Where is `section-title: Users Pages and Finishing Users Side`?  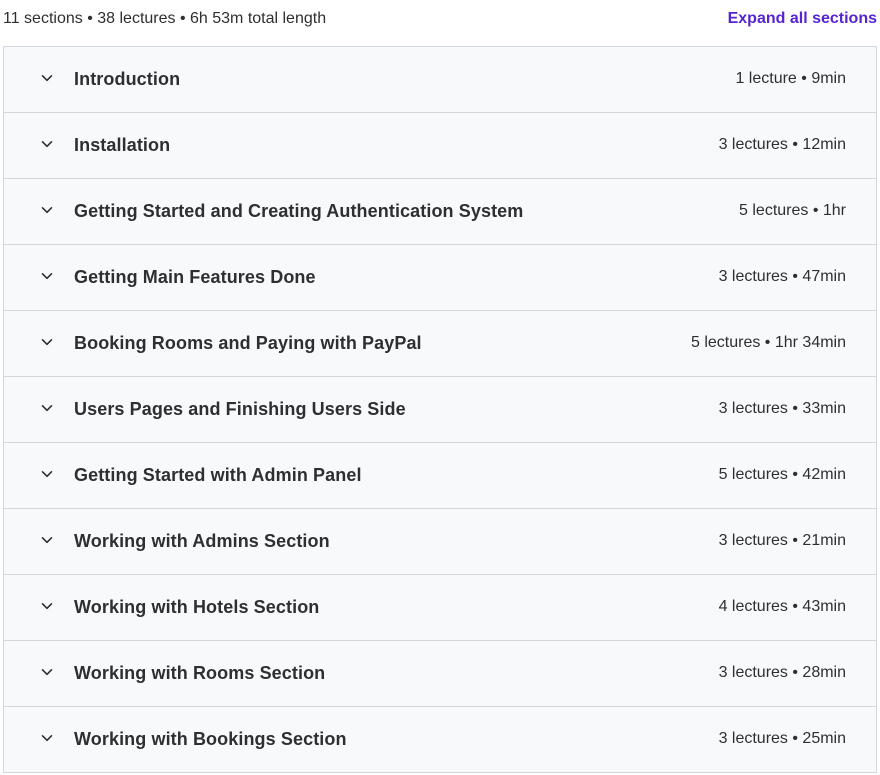
section-title: Users Pages and Finishing Users Side is located at coordinates (240, 409).